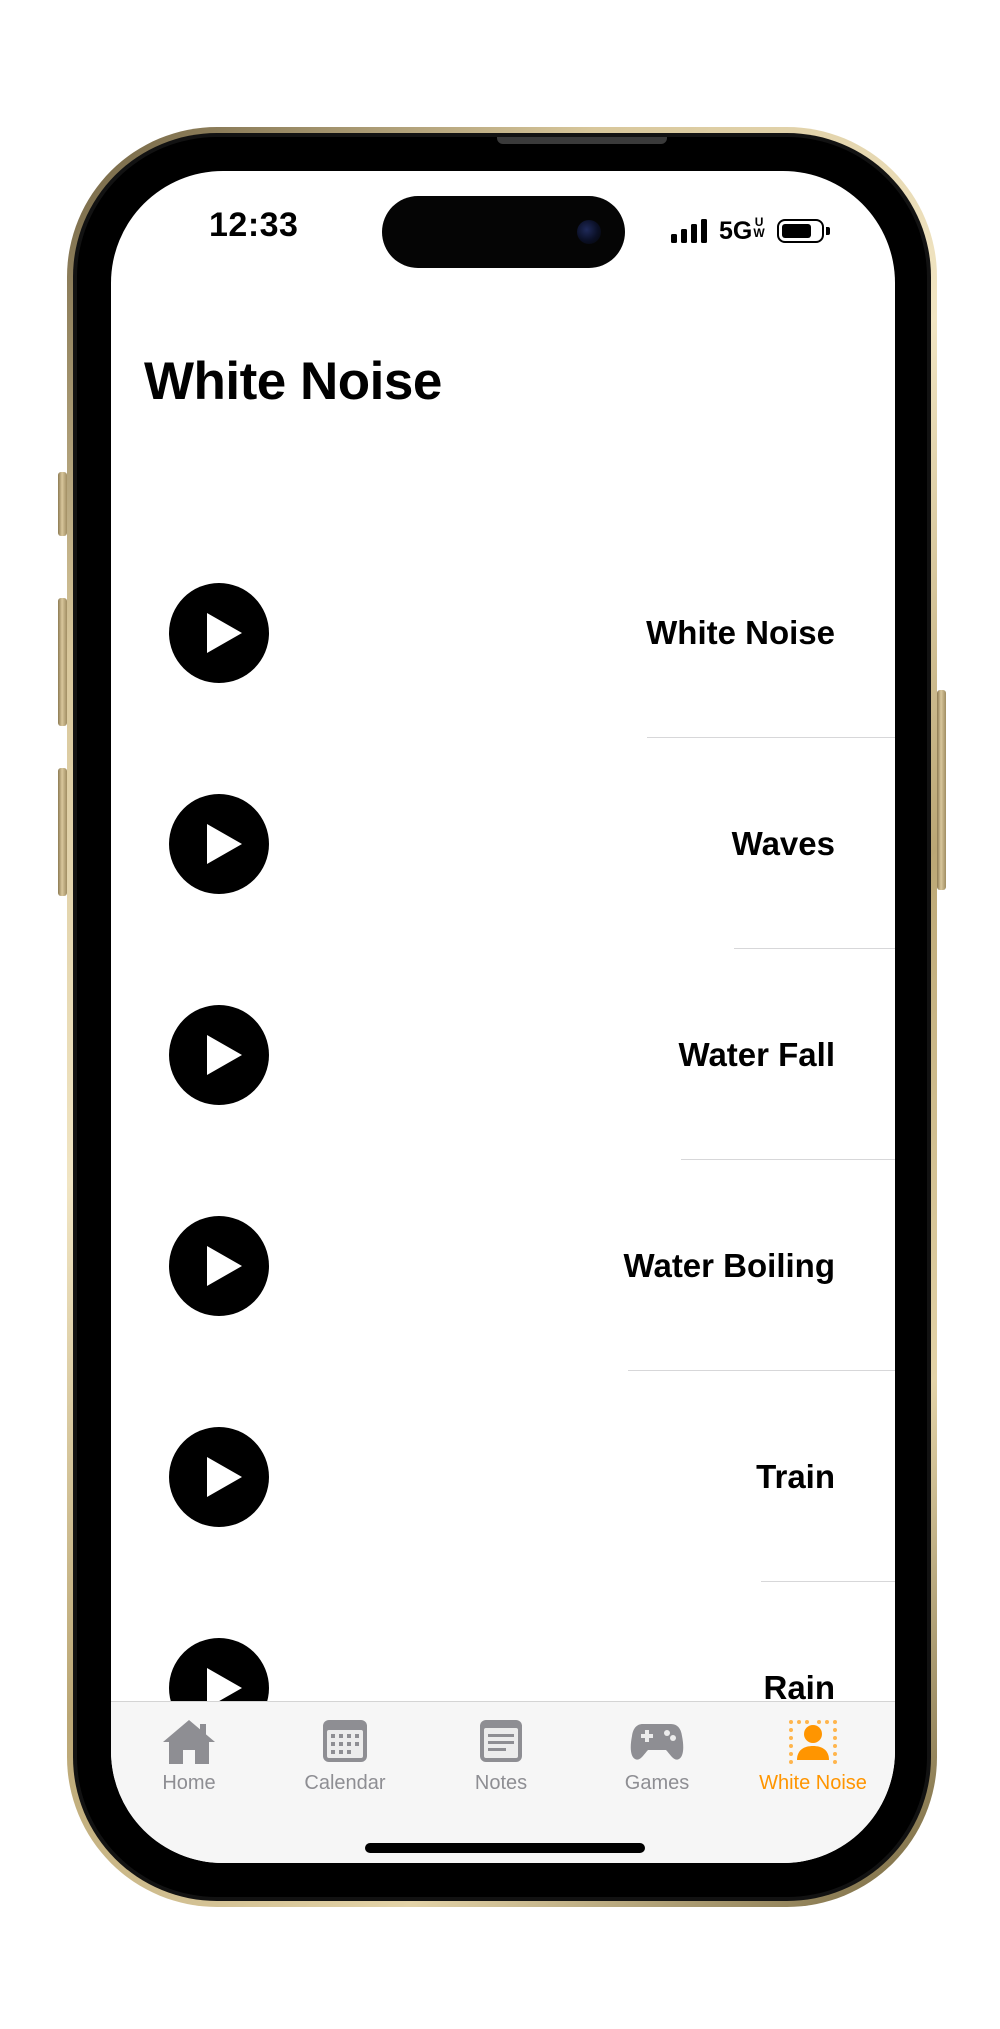  I want to click on sound-label: Water Fall, so click(756, 1054).